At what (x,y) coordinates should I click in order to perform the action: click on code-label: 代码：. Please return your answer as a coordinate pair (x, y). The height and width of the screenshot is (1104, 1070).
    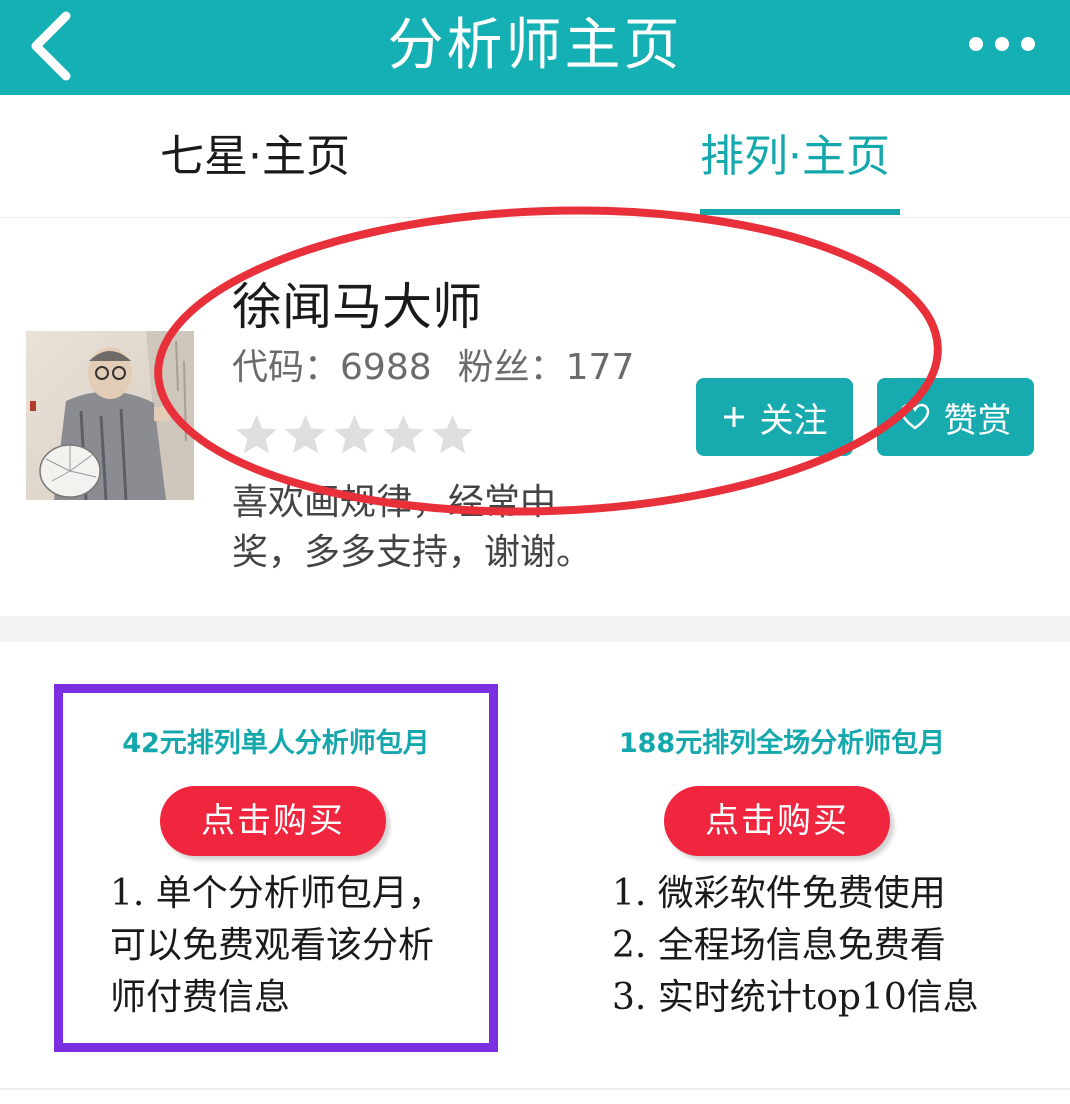
    Looking at the image, I should click on (286, 367).